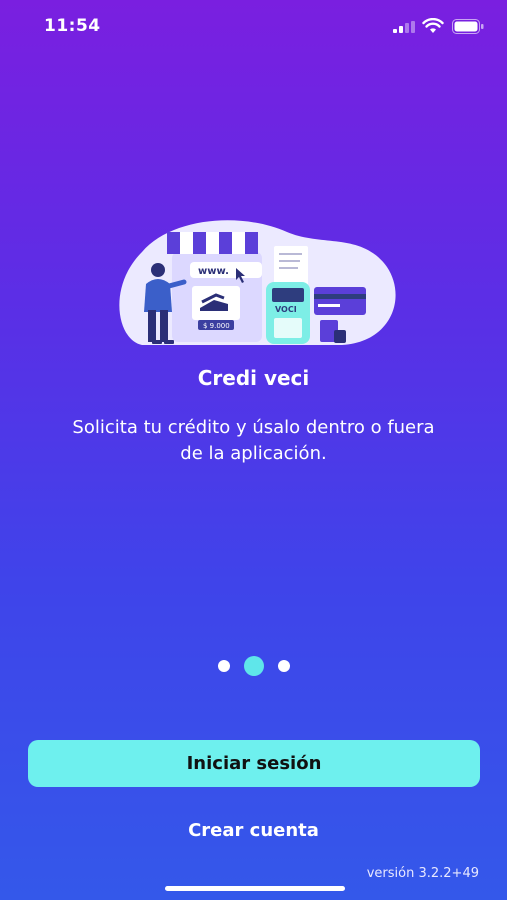 This screenshot has height=900, width=507. What do you see at coordinates (255, 888) in the screenshot?
I see `home-indicator` at bounding box center [255, 888].